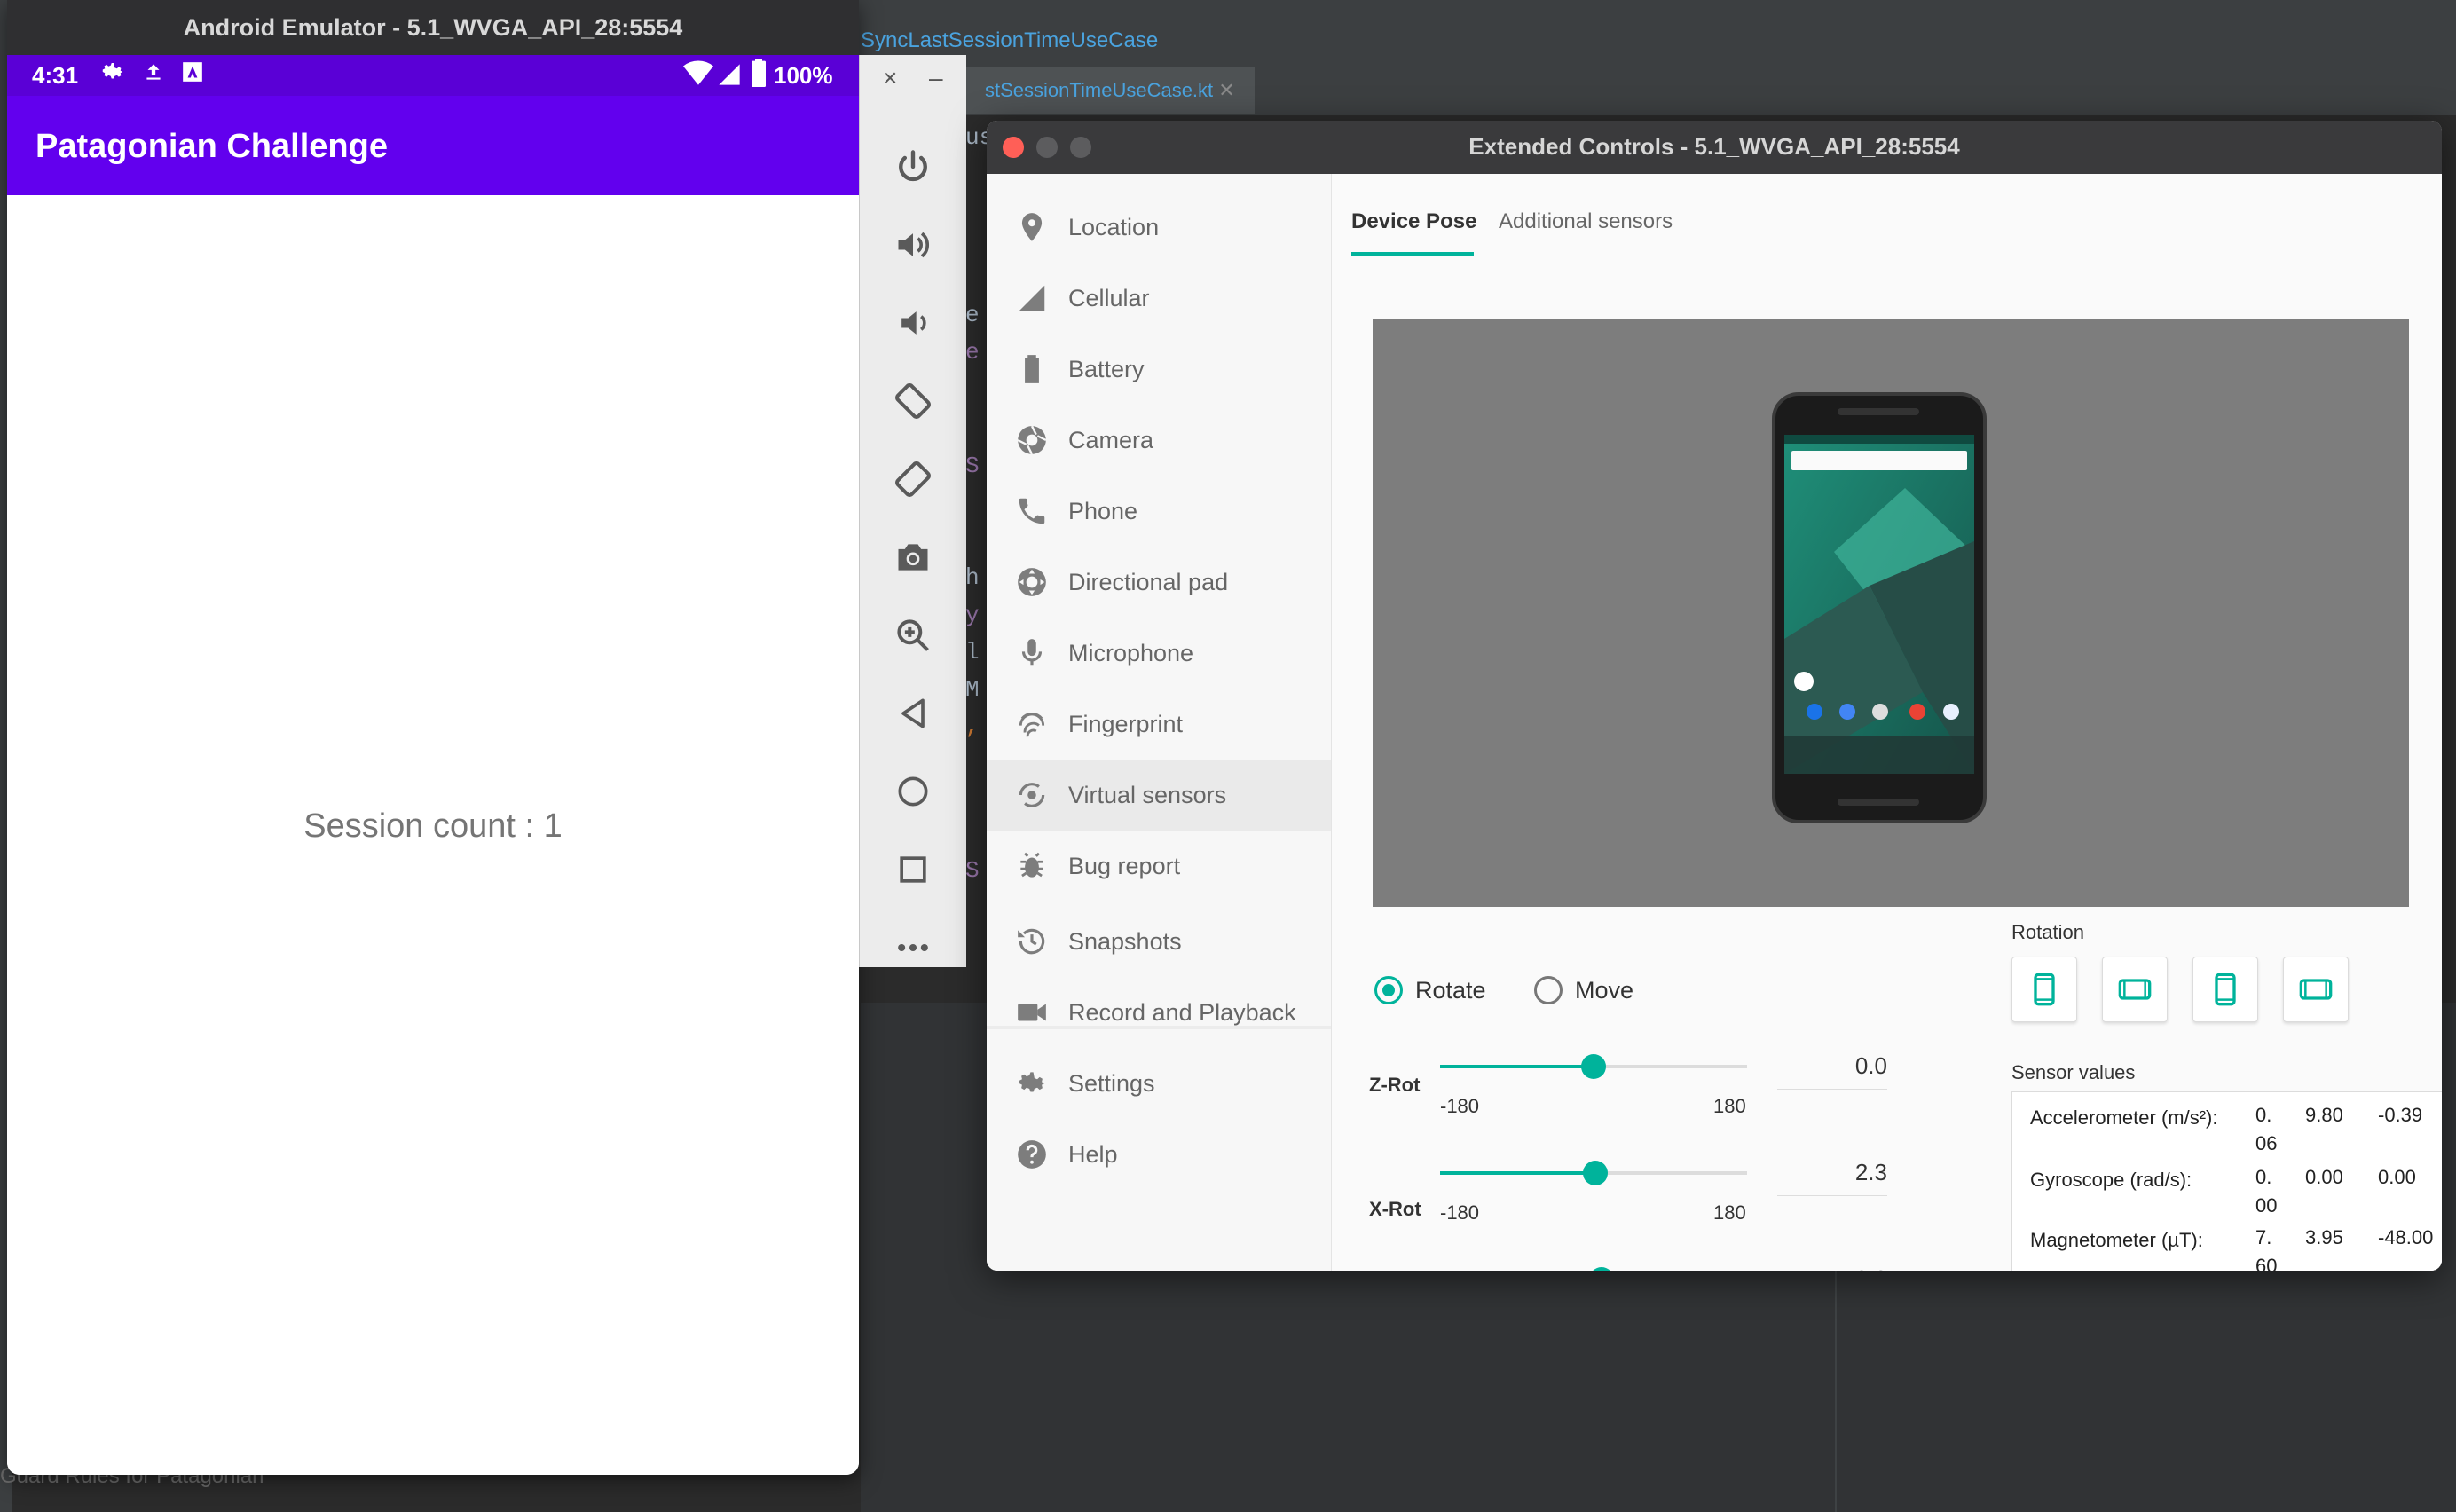  Describe the element at coordinates (972, 652) in the screenshot. I see `code-fragment: l` at that location.